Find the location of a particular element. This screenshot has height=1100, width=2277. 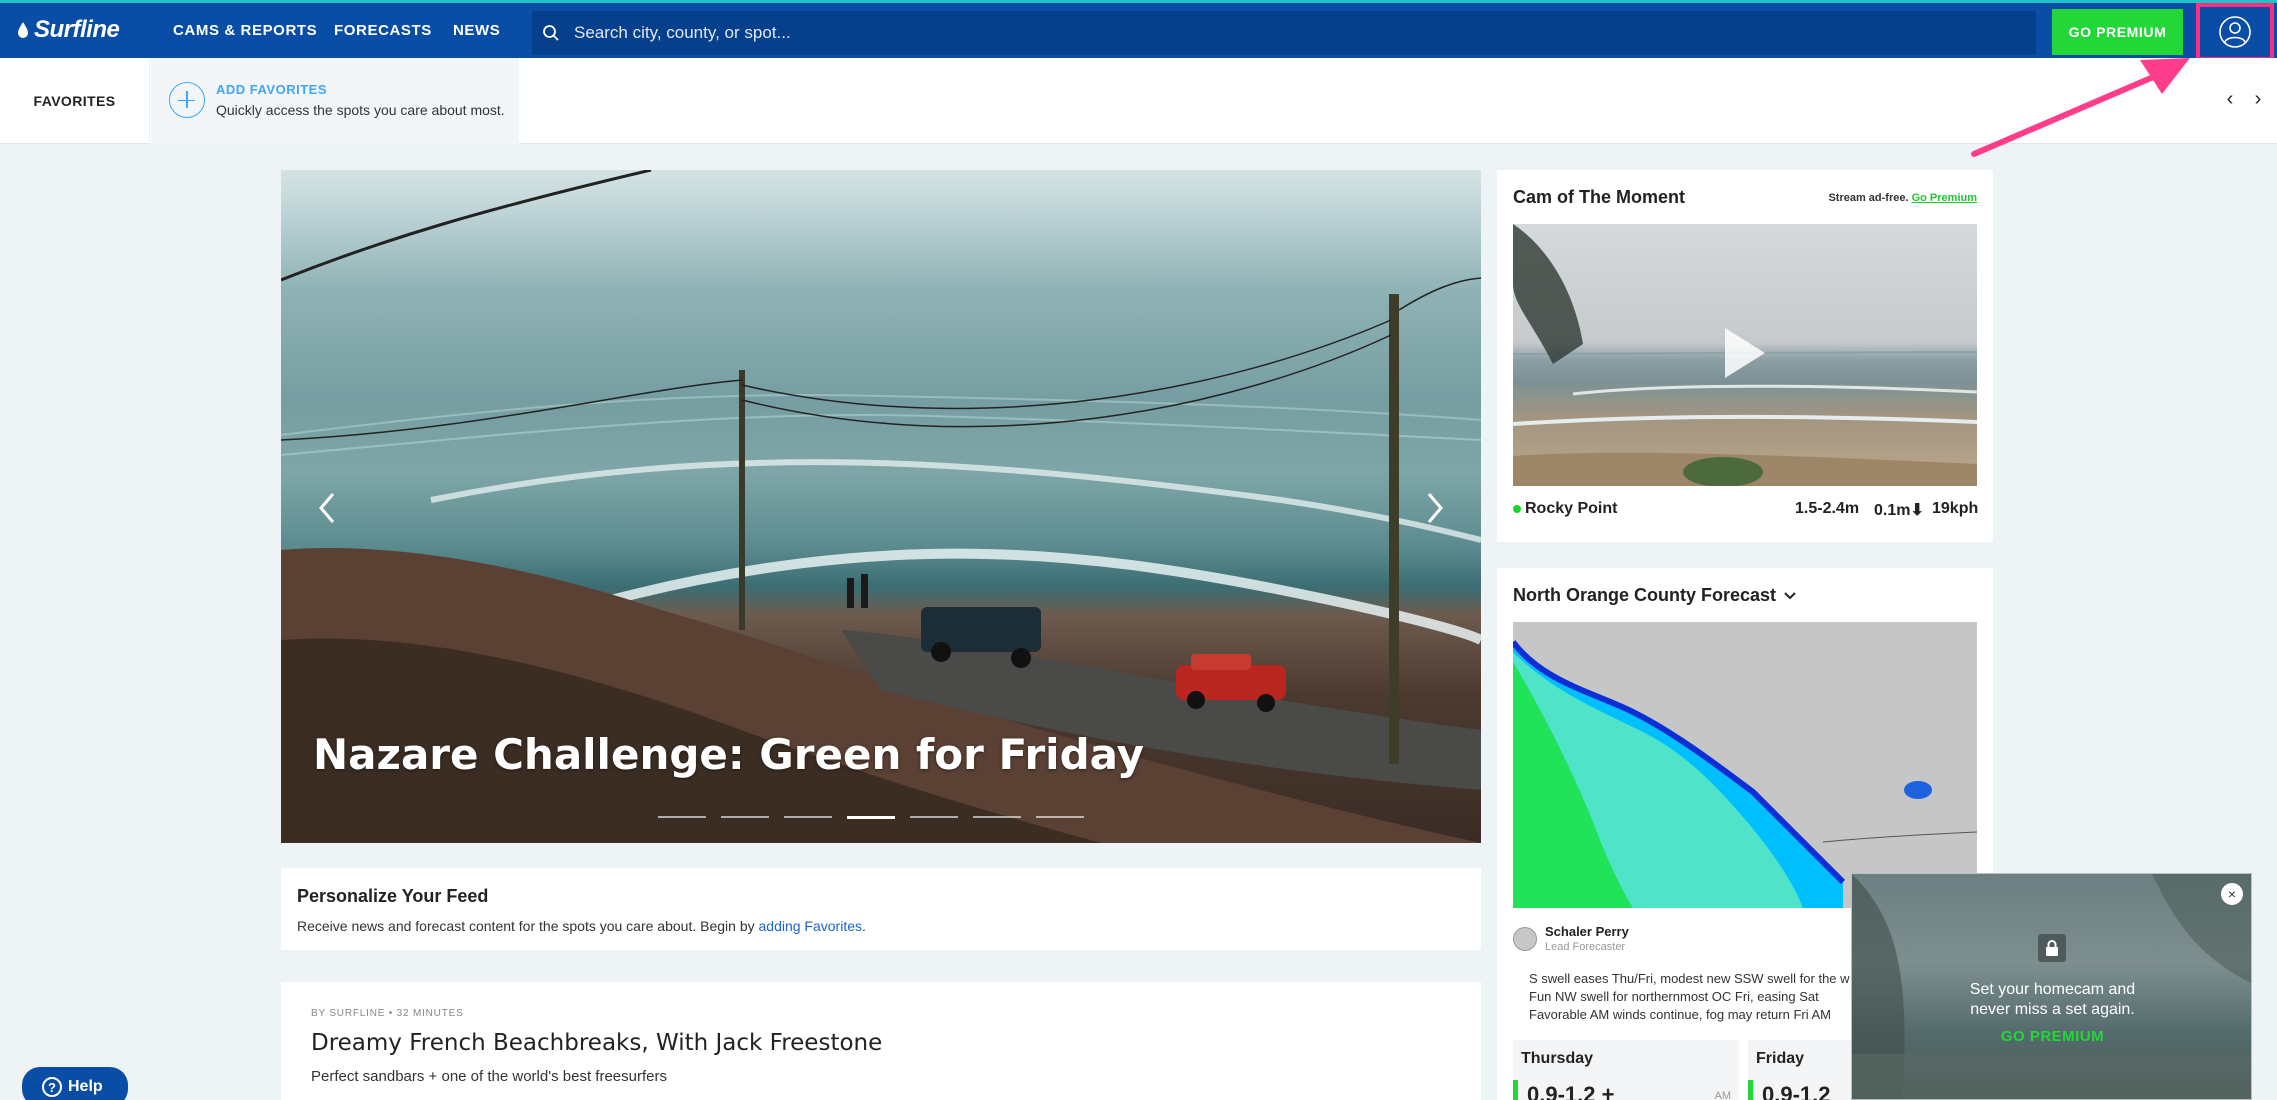

cam-spot: Rocky Point is located at coordinates (1565, 509).